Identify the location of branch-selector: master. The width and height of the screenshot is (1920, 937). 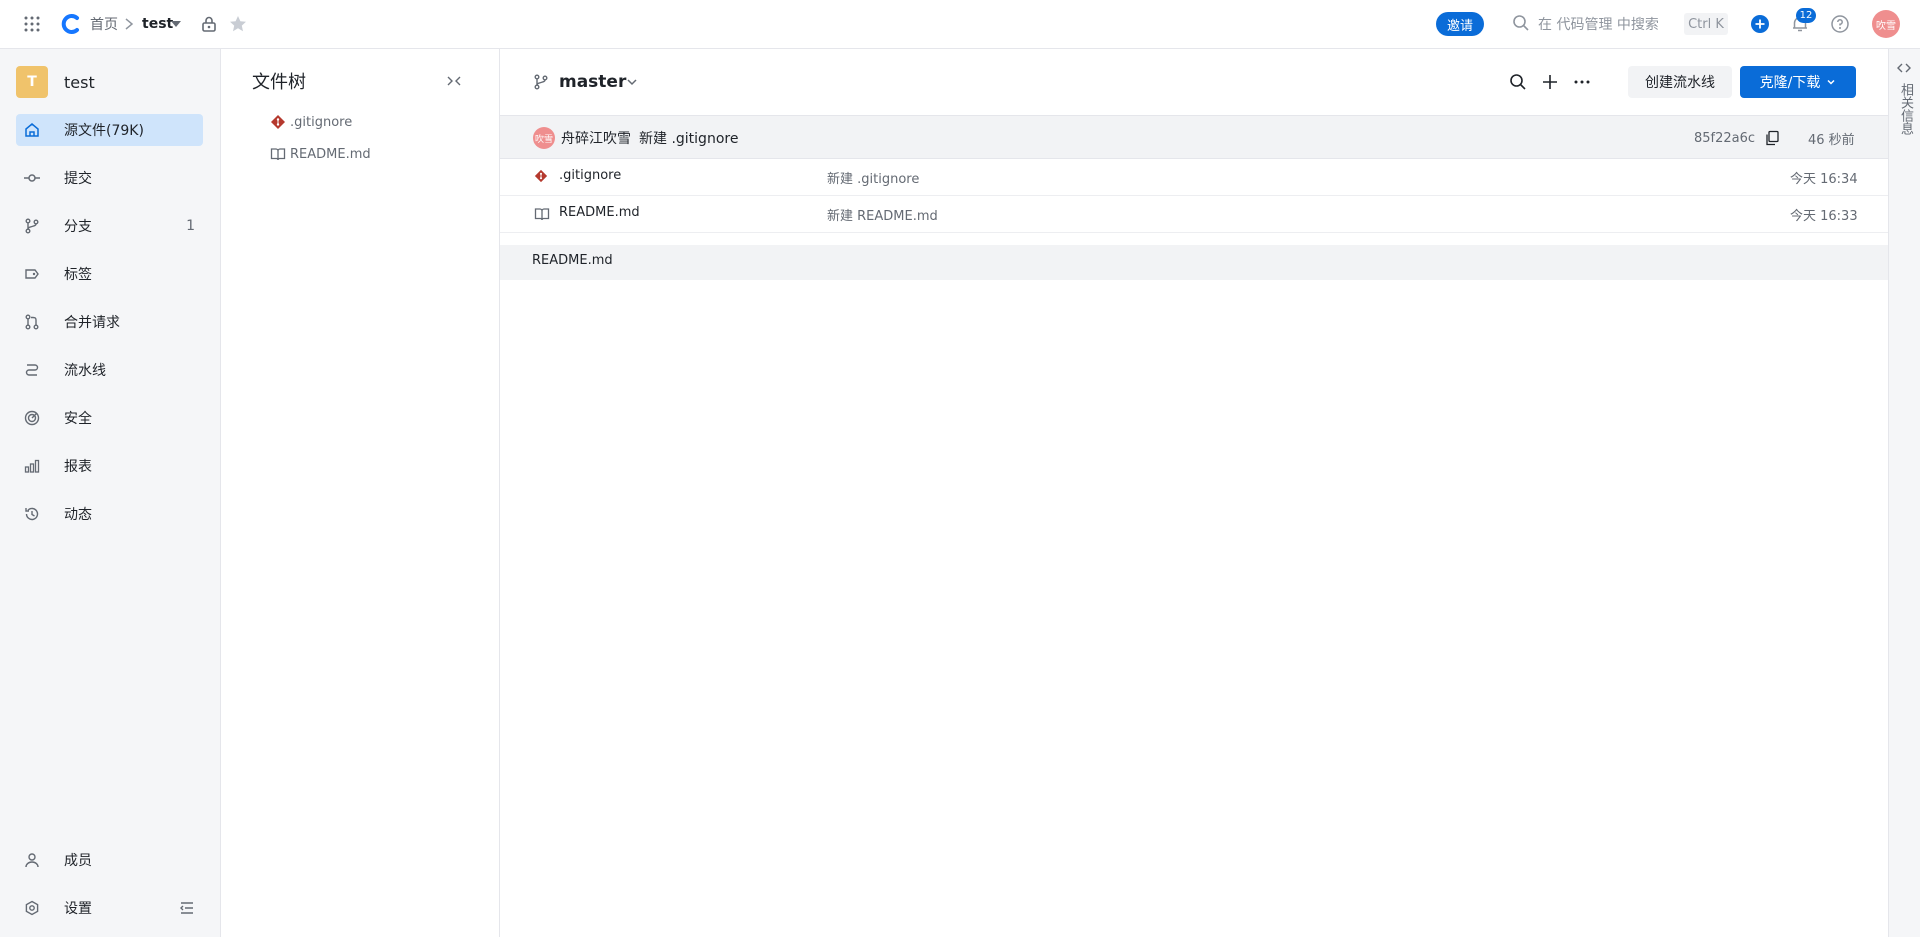
(592, 82).